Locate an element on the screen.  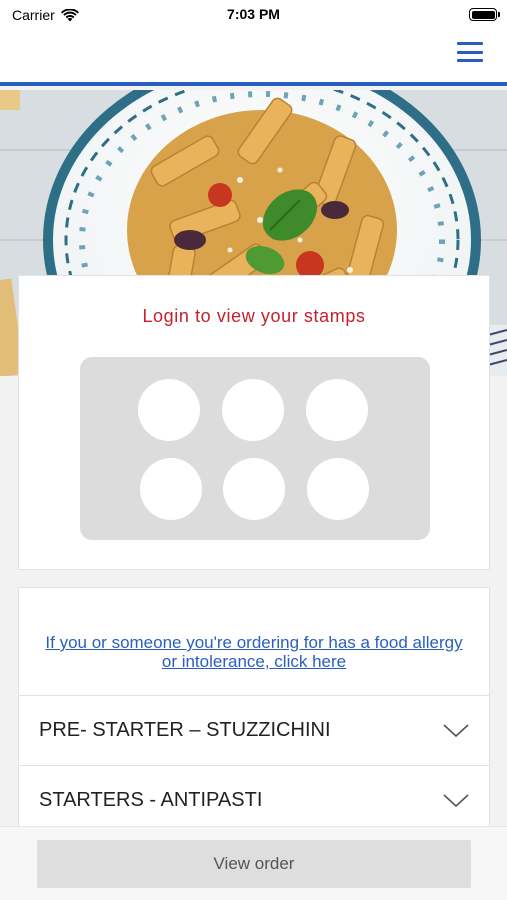
status-time: 7:03 PM is located at coordinates (253, 14).